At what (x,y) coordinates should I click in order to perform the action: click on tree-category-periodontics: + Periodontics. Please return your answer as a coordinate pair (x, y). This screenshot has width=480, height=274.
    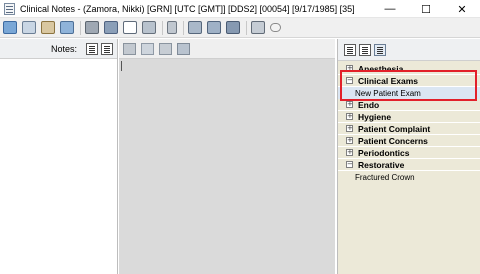
    Looking at the image, I should click on (409, 153).